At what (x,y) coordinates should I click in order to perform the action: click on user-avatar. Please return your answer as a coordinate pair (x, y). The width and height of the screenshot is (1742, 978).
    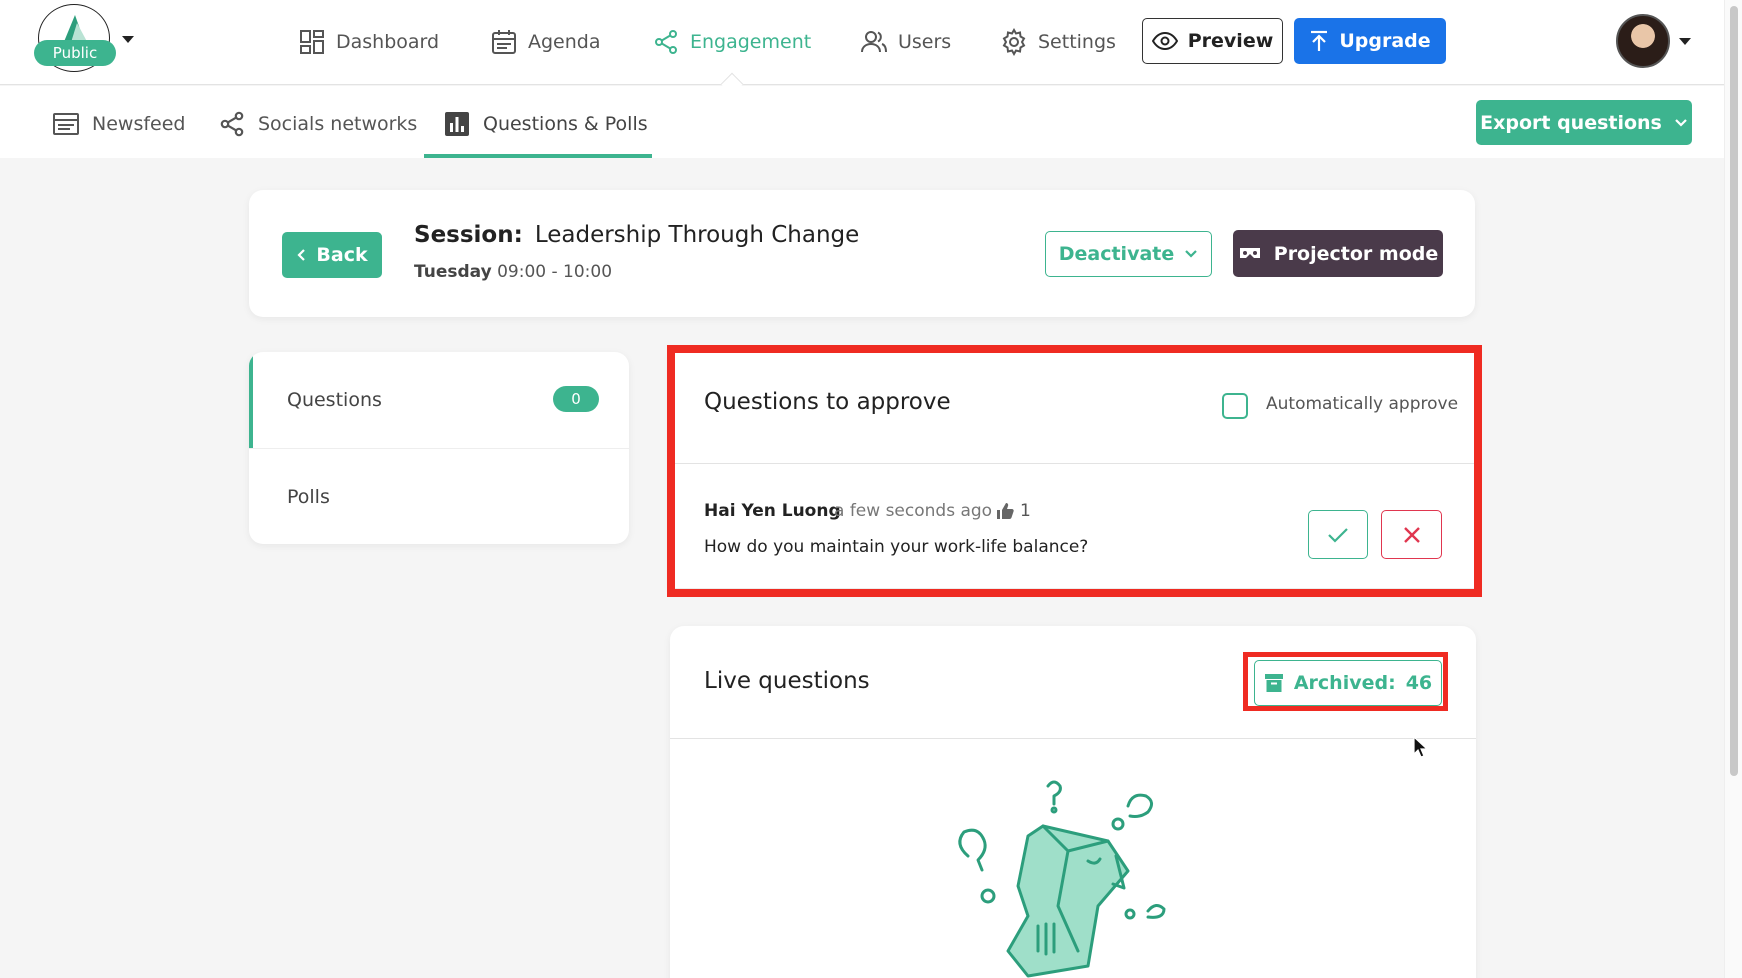
    Looking at the image, I should click on (1643, 41).